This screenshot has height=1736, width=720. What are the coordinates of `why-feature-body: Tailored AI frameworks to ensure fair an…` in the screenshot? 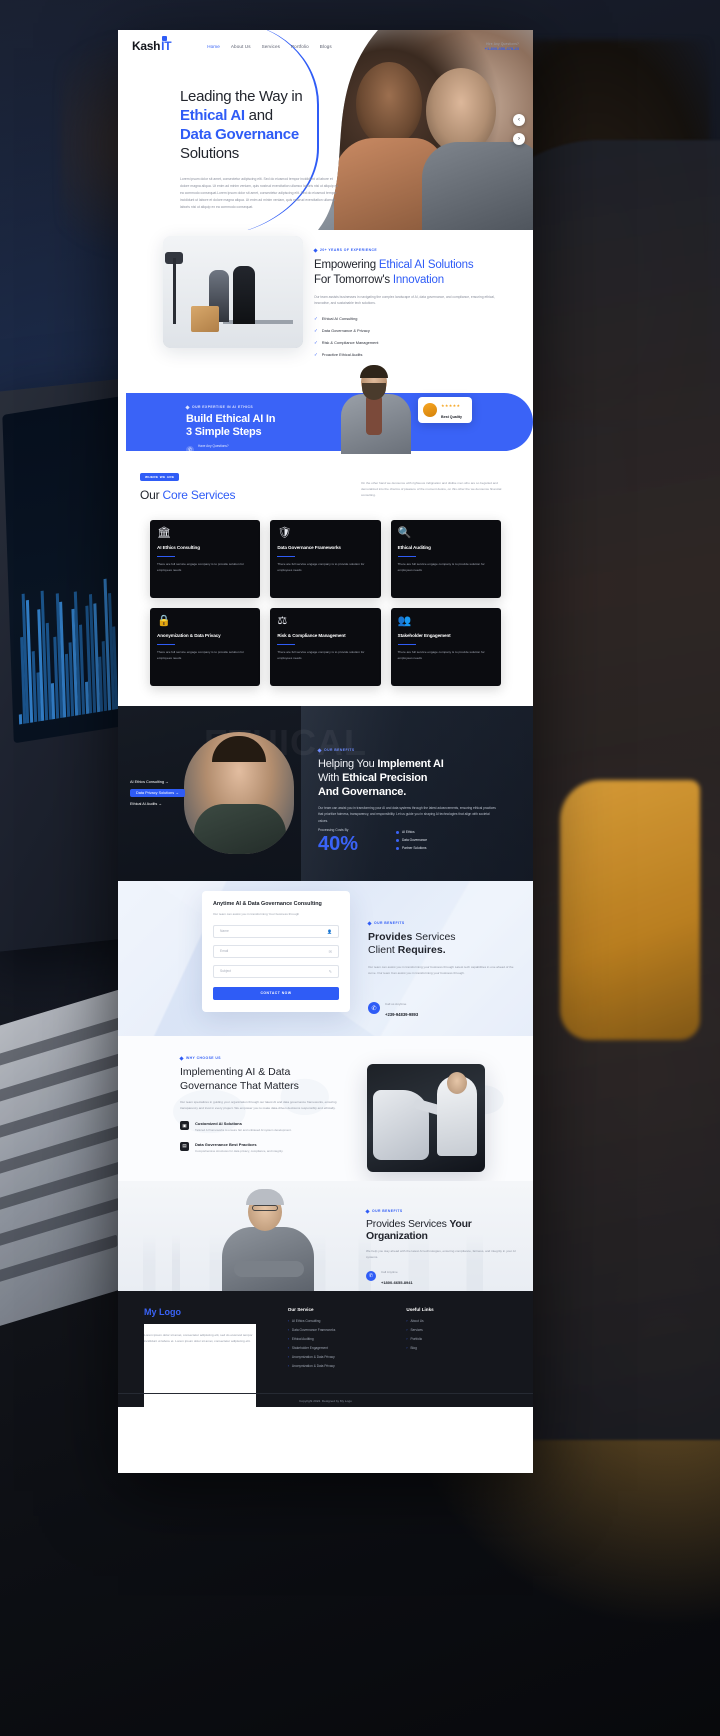 It's located at (243, 1130).